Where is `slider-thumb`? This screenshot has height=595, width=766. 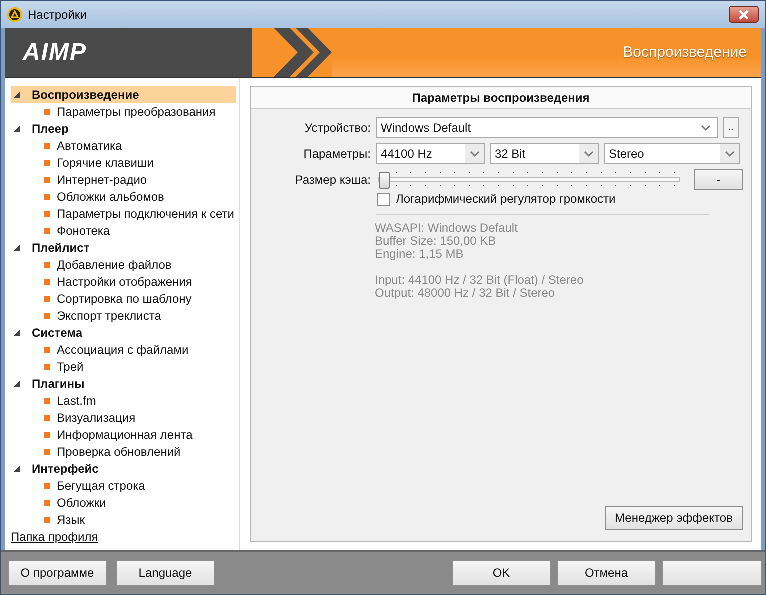
slider-thumb is located at coordinates (384, 180).